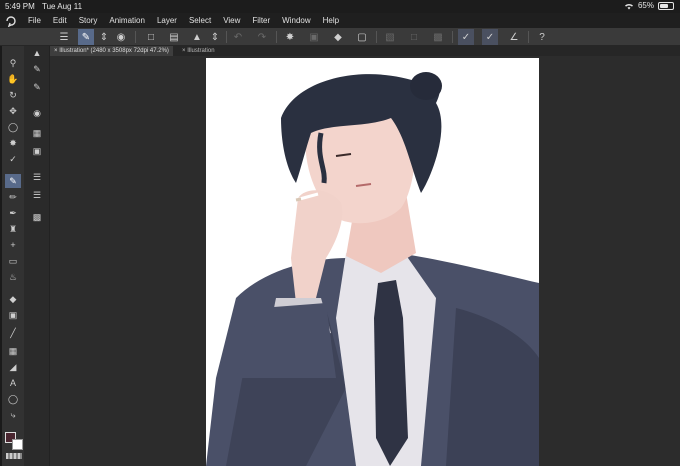  I want to click on menu-icon: ☰, so click(64, 37).